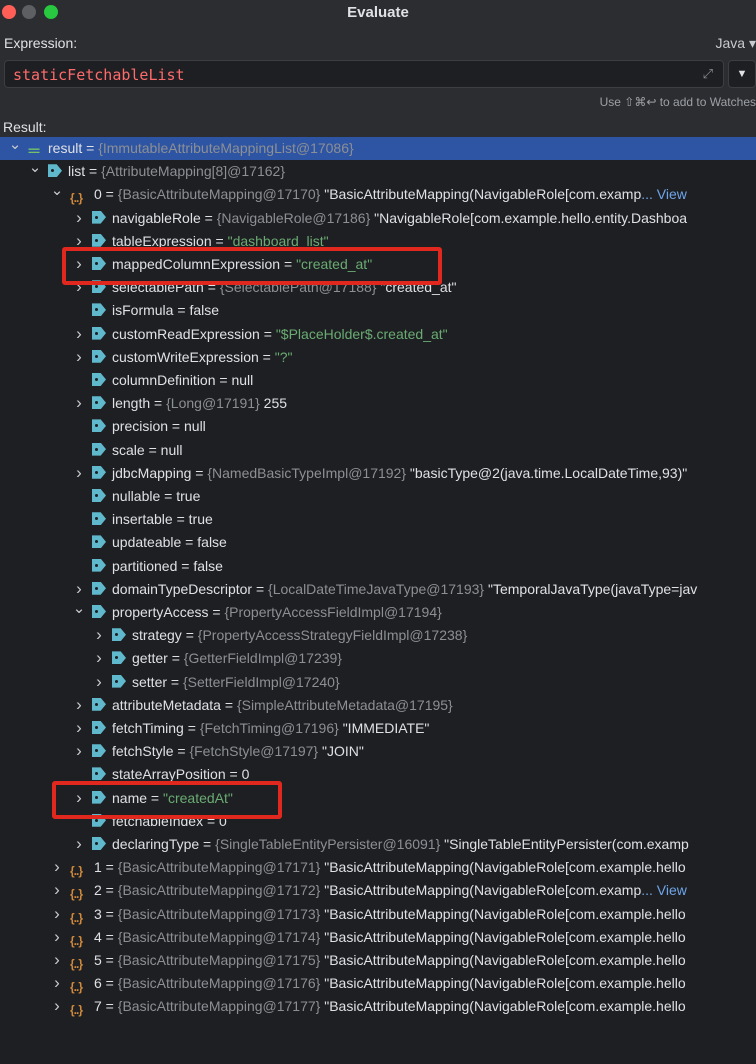  I want to click on field-value: null, so click(242, 380).